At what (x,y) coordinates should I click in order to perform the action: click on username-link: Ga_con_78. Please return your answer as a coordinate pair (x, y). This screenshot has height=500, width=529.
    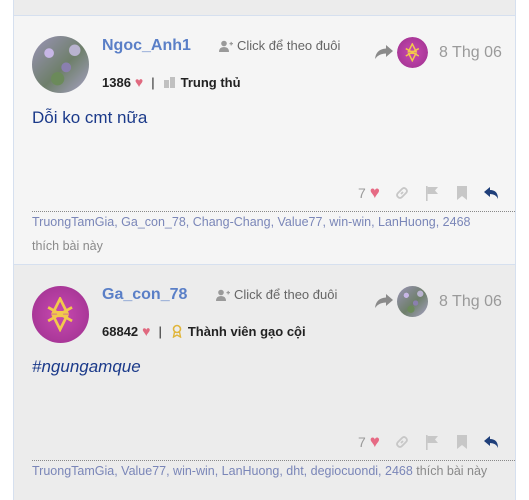
    Looking at the image, I should click on (144, 295).